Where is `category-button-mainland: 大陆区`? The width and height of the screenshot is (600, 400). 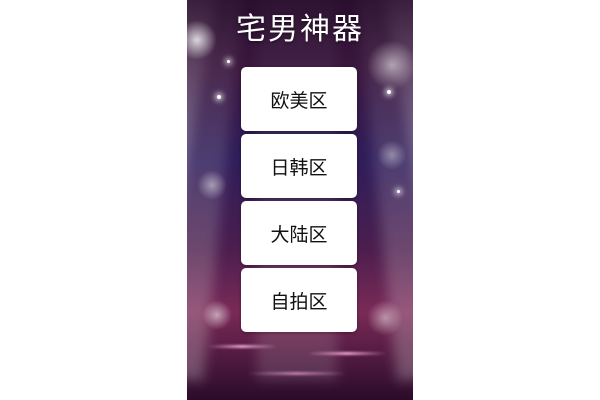
category-button-mainland: 大陆区 is located at coordinates (299, 233).